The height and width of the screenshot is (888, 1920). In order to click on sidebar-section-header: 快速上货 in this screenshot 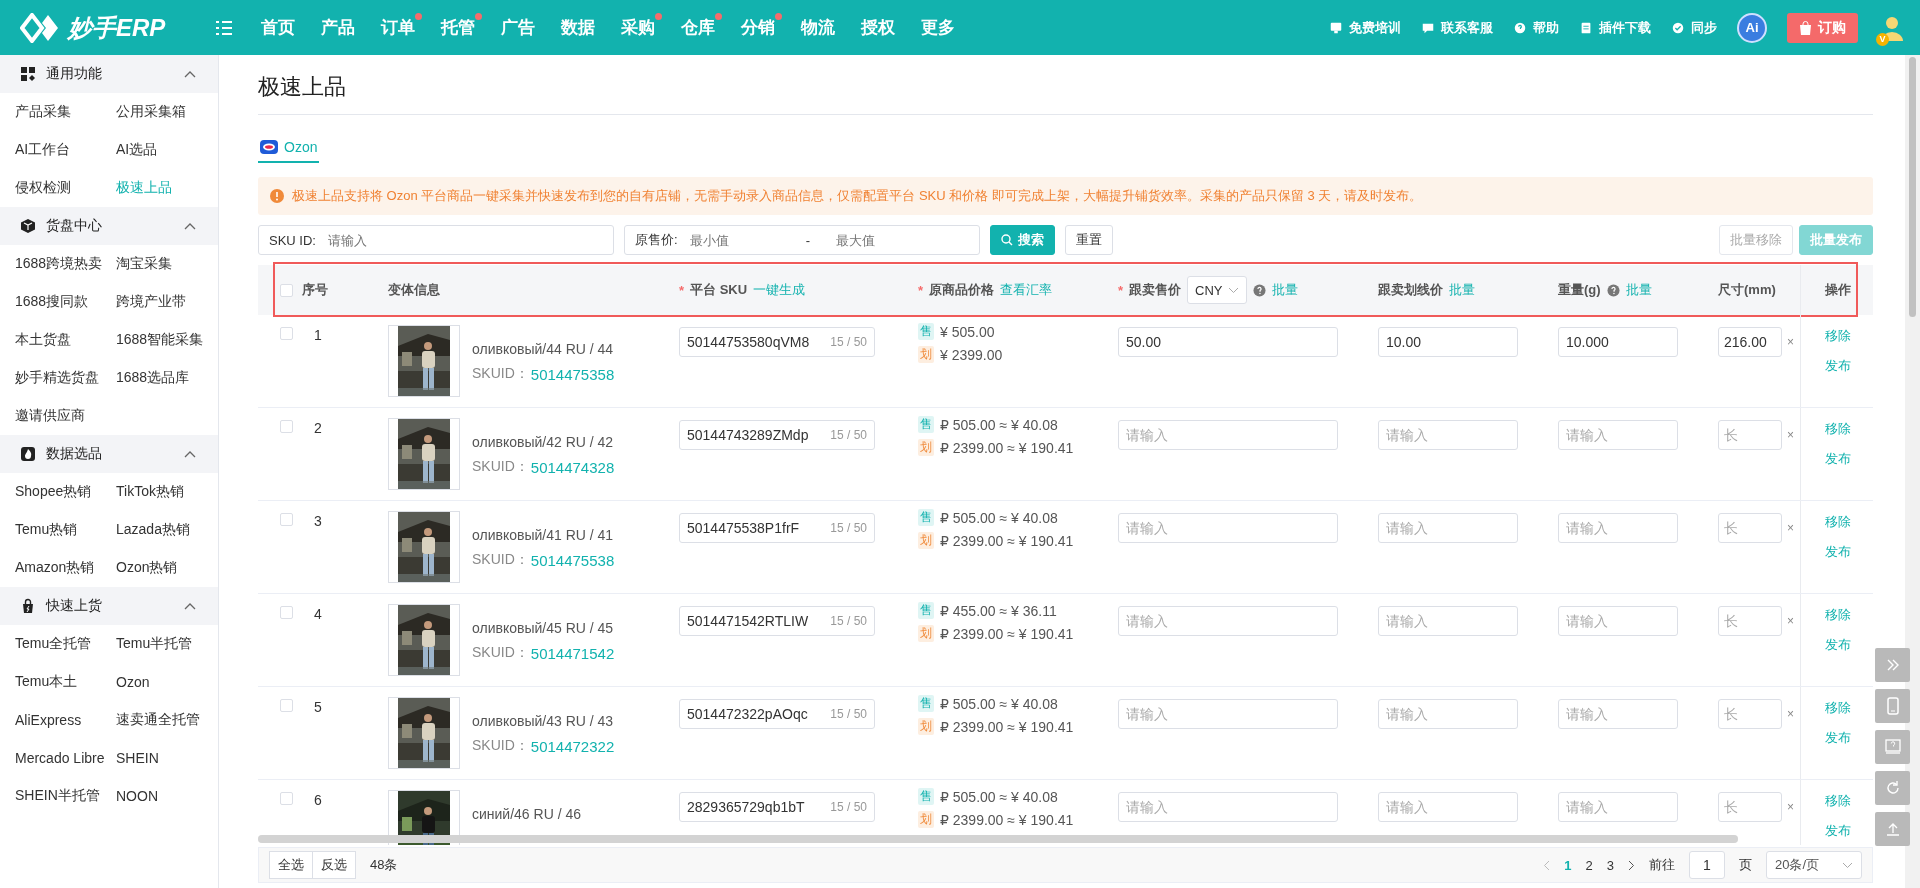, I will do `click(109, 606)`.